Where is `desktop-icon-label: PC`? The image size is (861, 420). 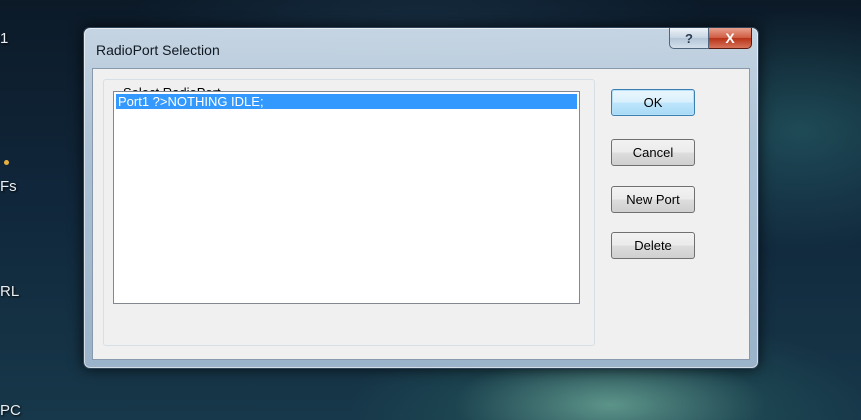
desktop-icon-label: PC is located at coordinates (10, 410).